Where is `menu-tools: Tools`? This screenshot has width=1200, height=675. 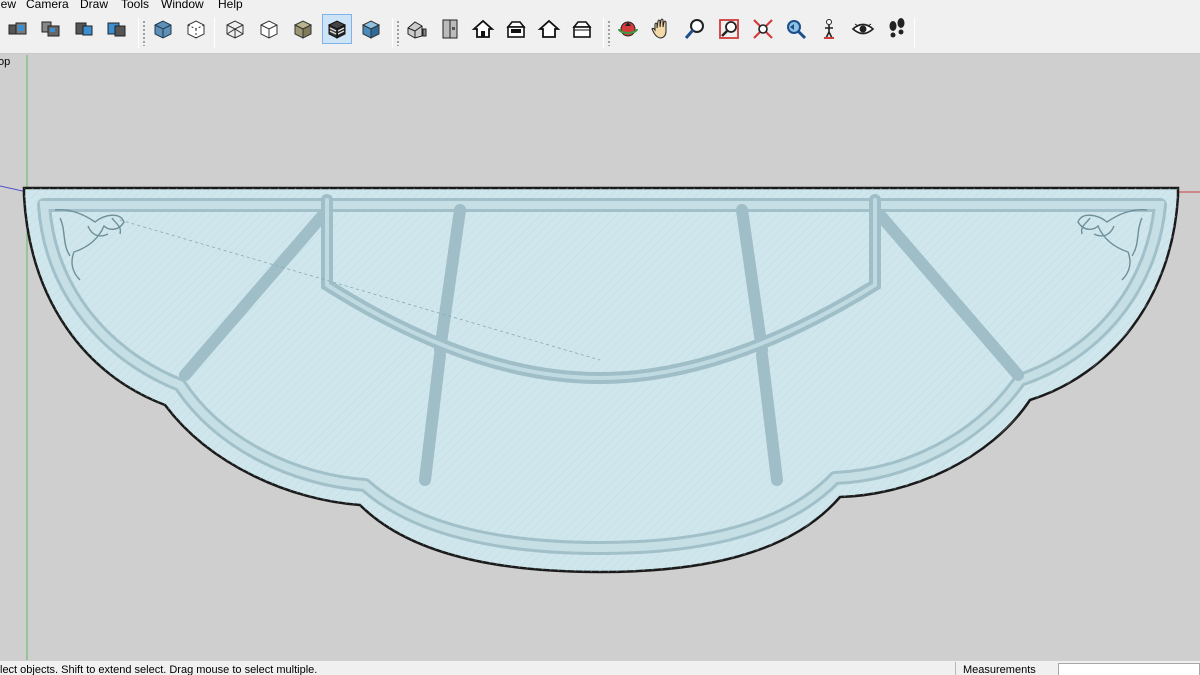
menu-tools: Tools is located at coordinates (135, 5).